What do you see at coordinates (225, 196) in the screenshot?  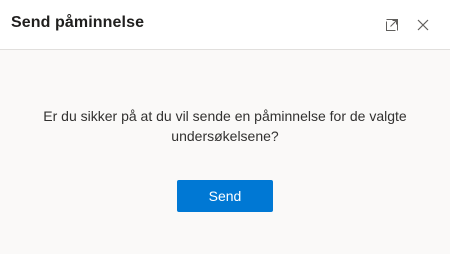 I see `send-button: Send` at bounding box center [225, 196].